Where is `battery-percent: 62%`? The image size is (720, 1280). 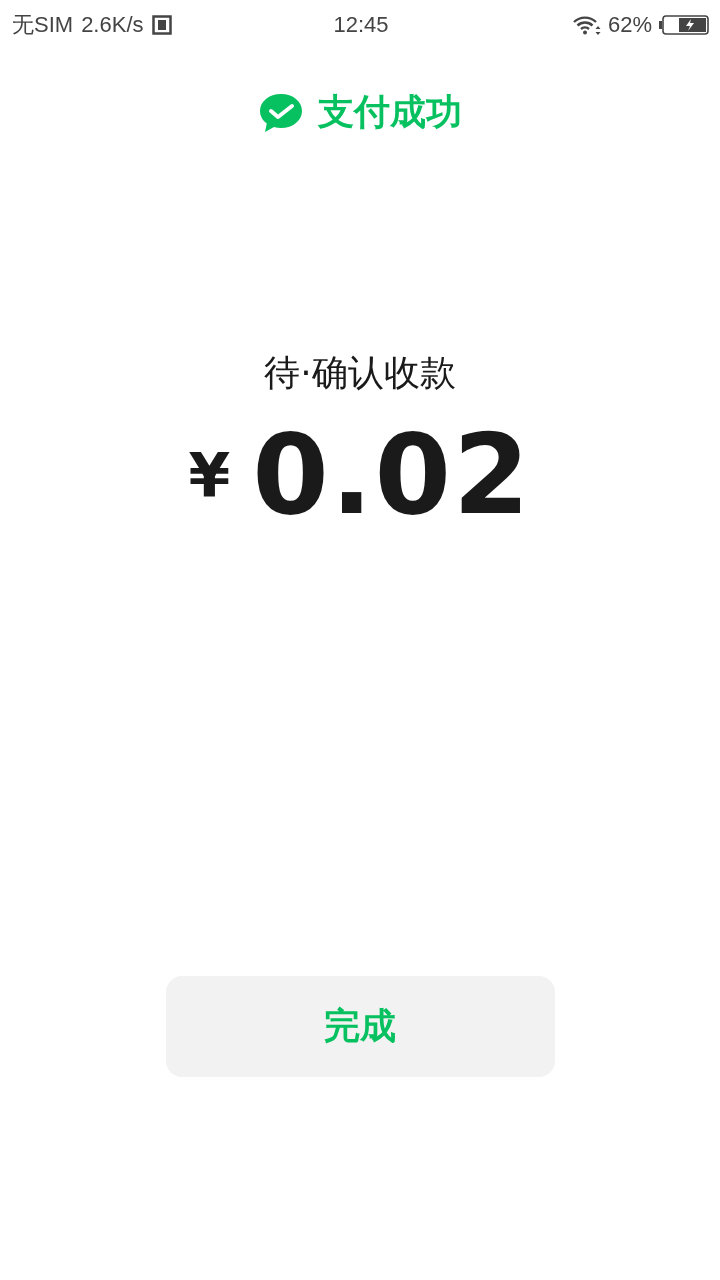 battery-percent: 62% is located at coordinates (629, 25).